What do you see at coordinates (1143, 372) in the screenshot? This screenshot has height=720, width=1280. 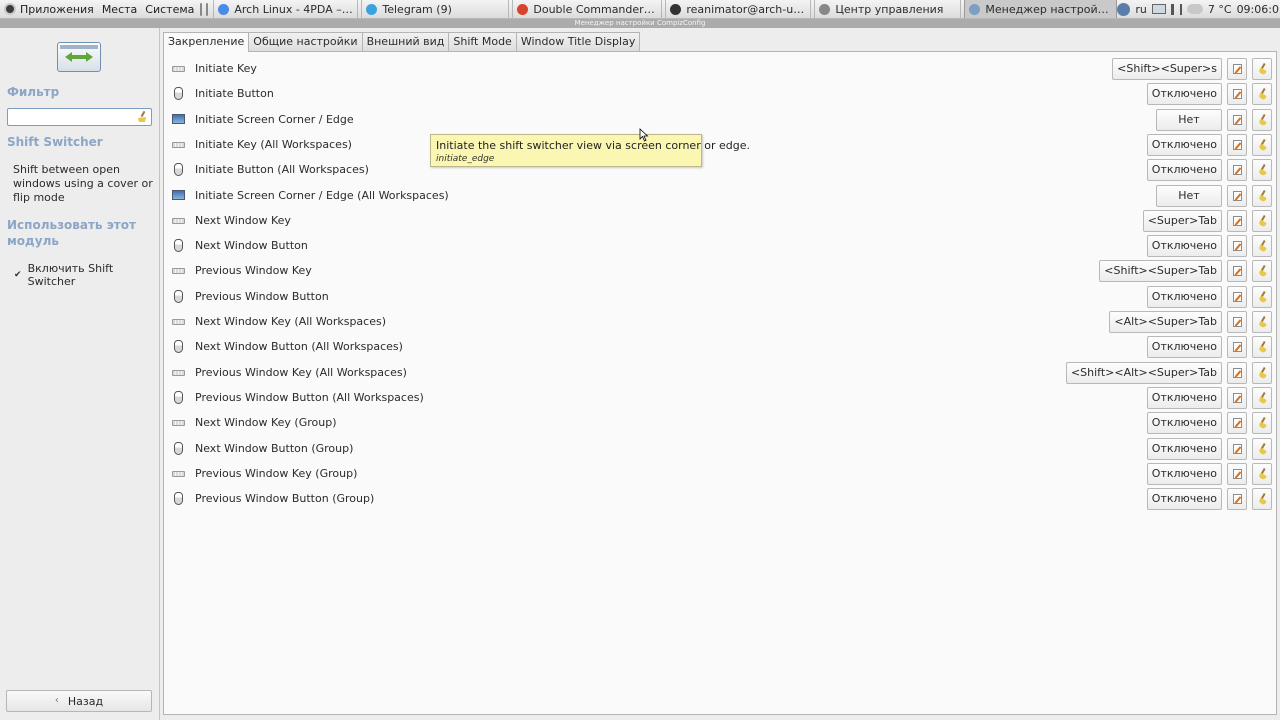 I see `binding-value-button: <Shift><Alt><Super>Tab` at bounding box center [1143, 372].